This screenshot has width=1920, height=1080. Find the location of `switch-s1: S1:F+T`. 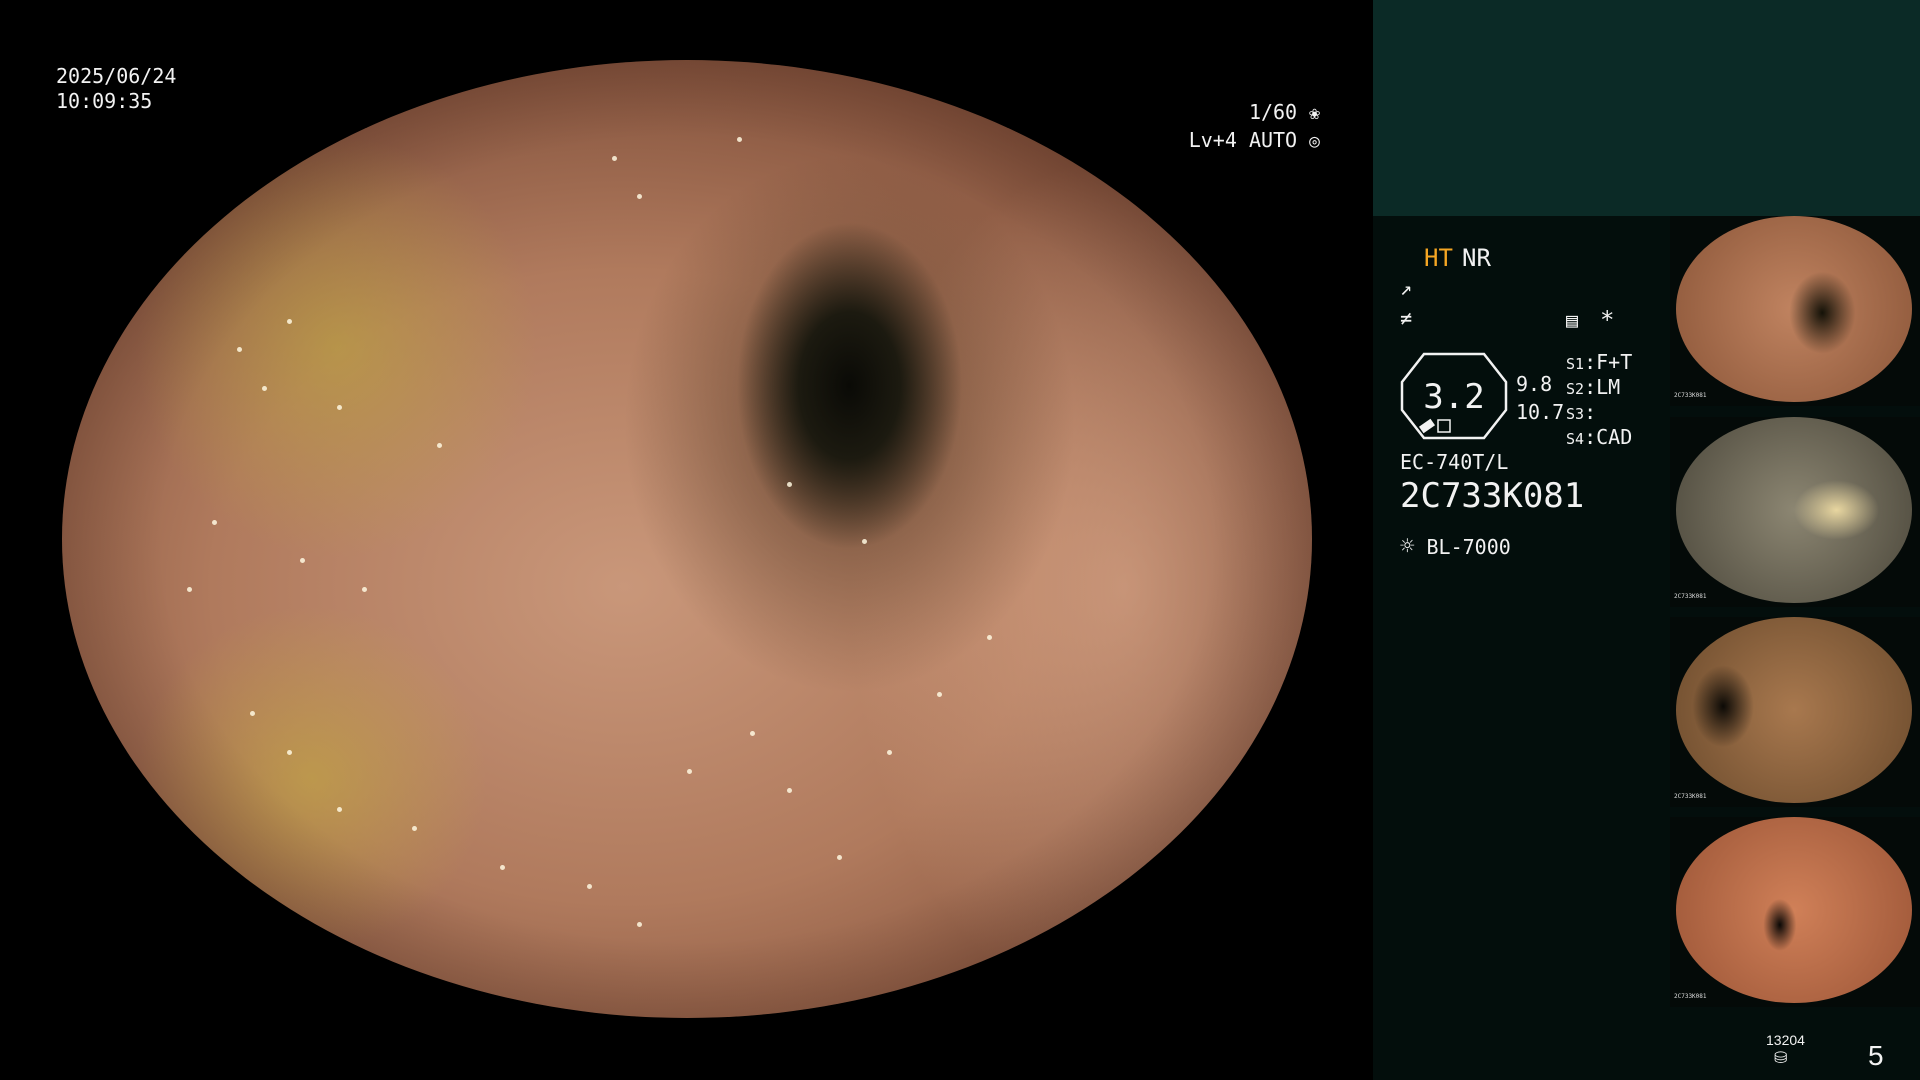

switch-s1: S1:F+T is located at coordinates (1599, 362).